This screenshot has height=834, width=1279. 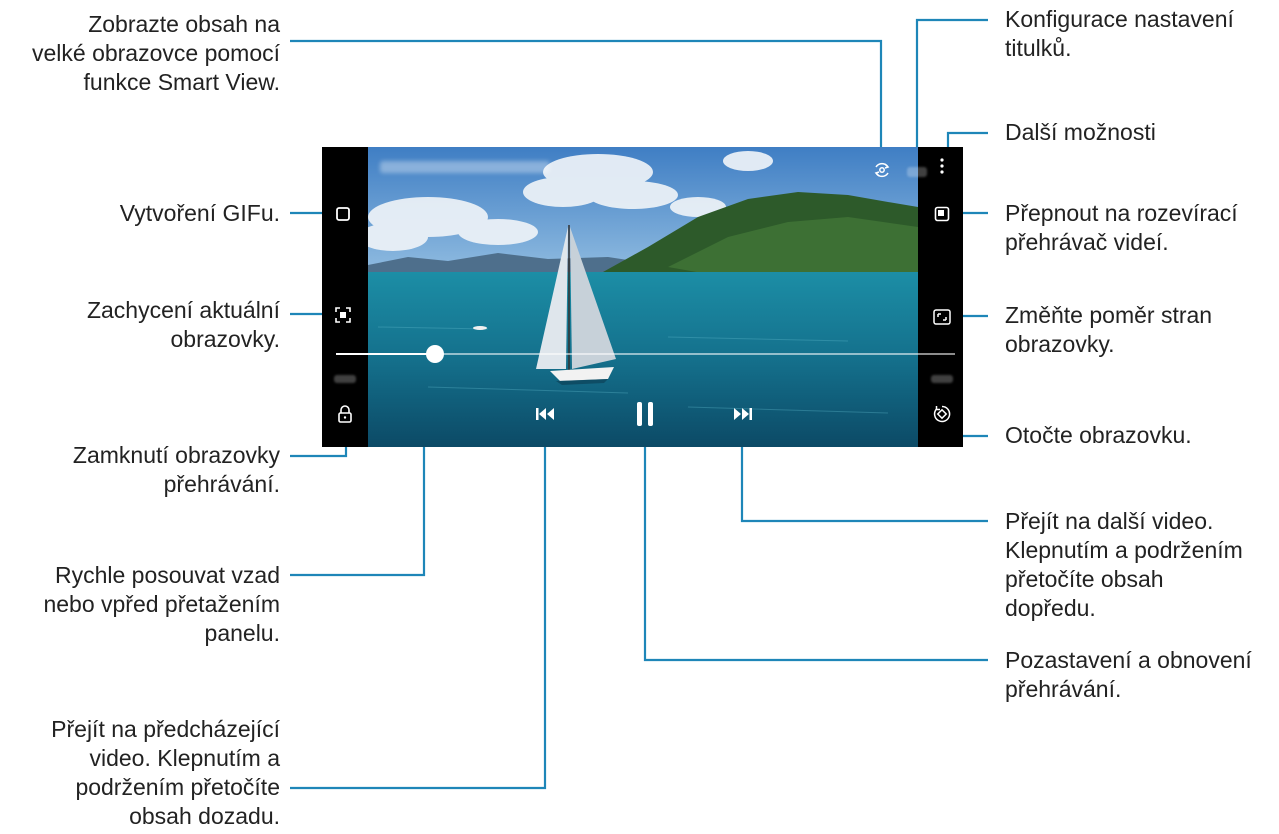 What do you see at coordinates (645, 354) in the screenshot?
I see `seek-bar` at bounding box center [645, 354].